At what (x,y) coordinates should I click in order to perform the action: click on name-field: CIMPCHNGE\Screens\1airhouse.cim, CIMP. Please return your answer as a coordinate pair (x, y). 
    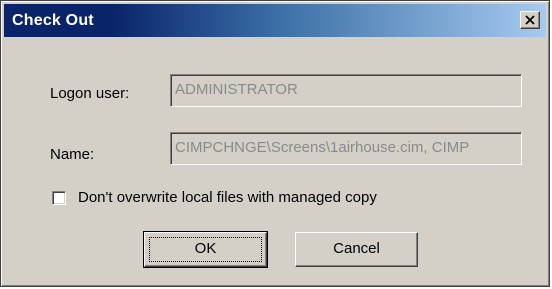
    Looking at the image, I should click on (346, 148).